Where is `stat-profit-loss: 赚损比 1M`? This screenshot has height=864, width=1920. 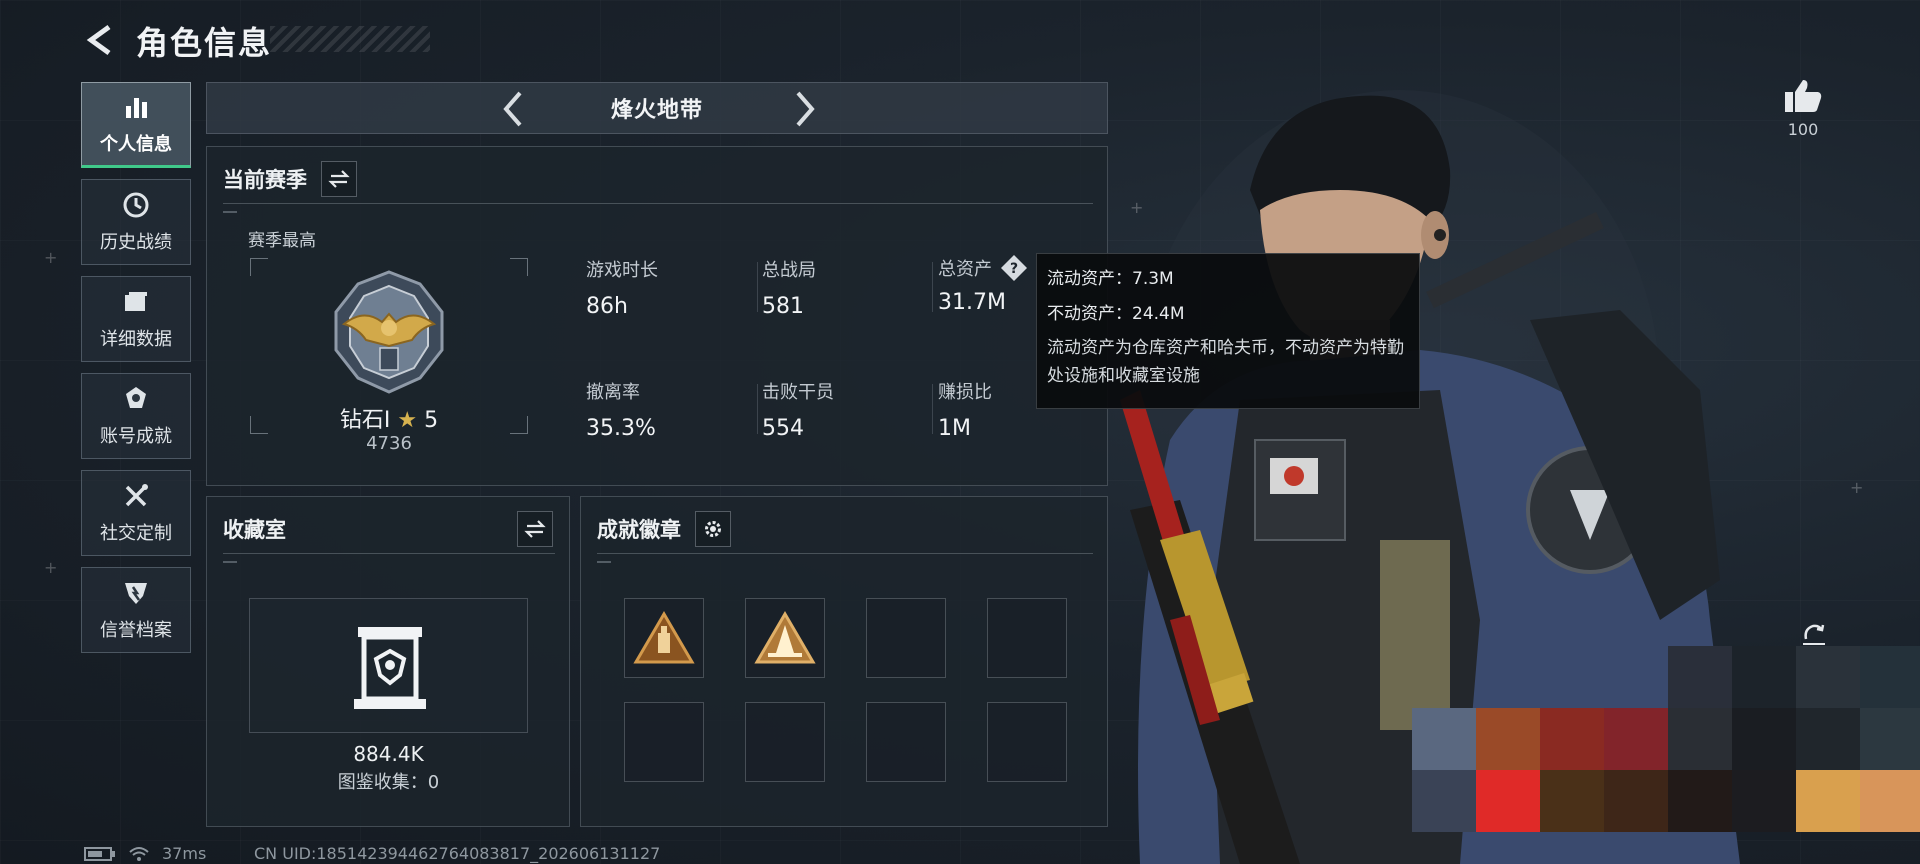
stat-profit-loss: 赚损比 1M is located at coordinates (965, 409).